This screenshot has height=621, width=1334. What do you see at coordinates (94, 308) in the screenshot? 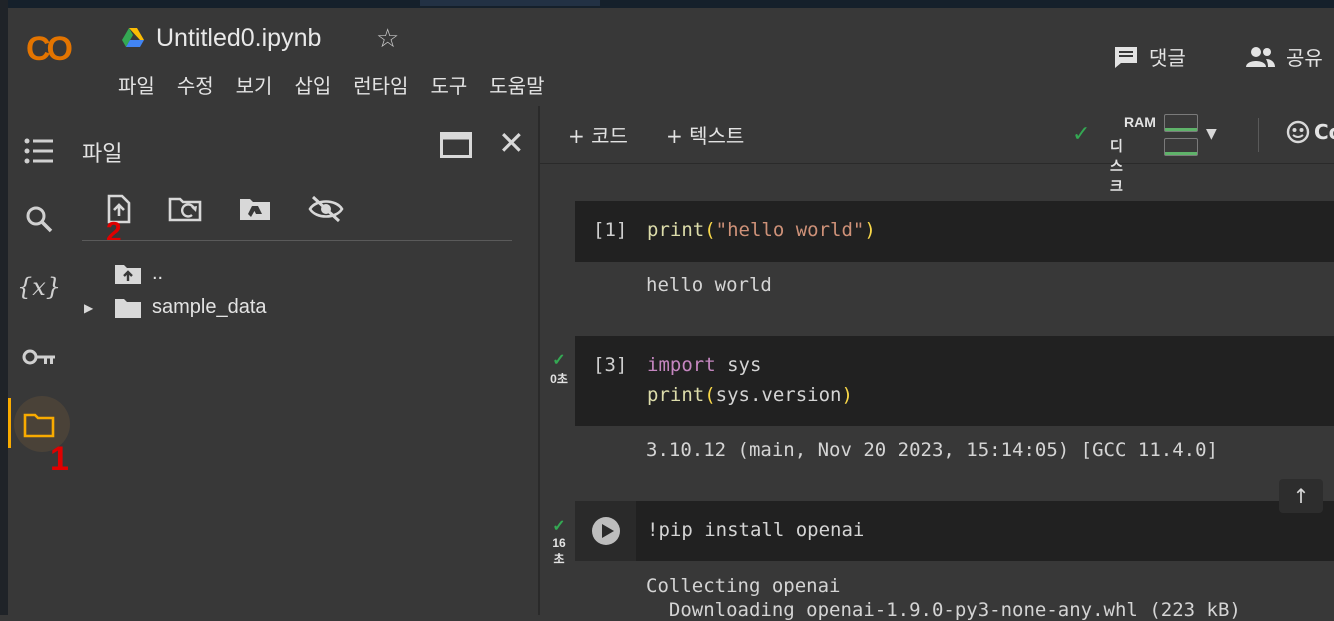
I see `expand-arrow-icon: ▶` at bounding box center [94, 308].